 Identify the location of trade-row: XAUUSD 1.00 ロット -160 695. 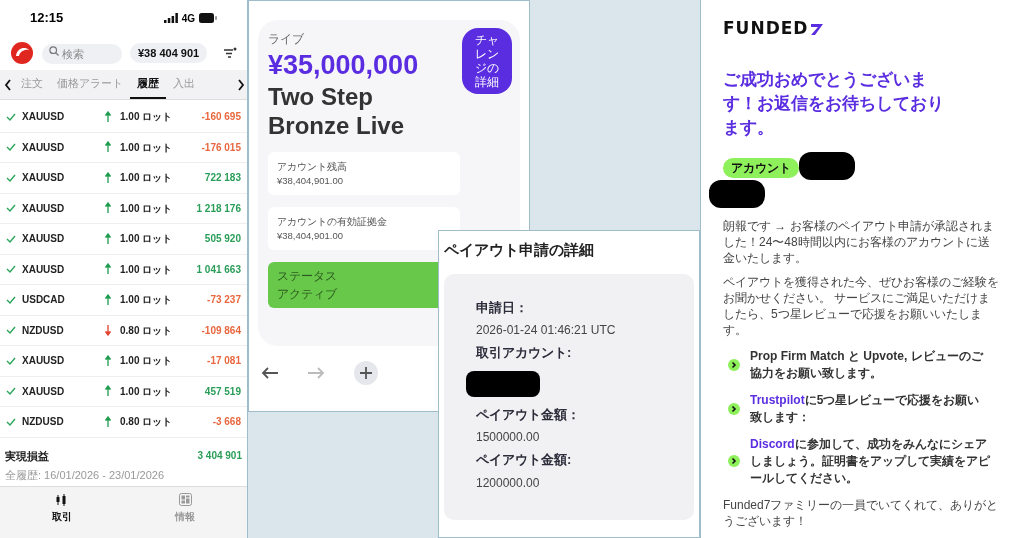
(123, 117).